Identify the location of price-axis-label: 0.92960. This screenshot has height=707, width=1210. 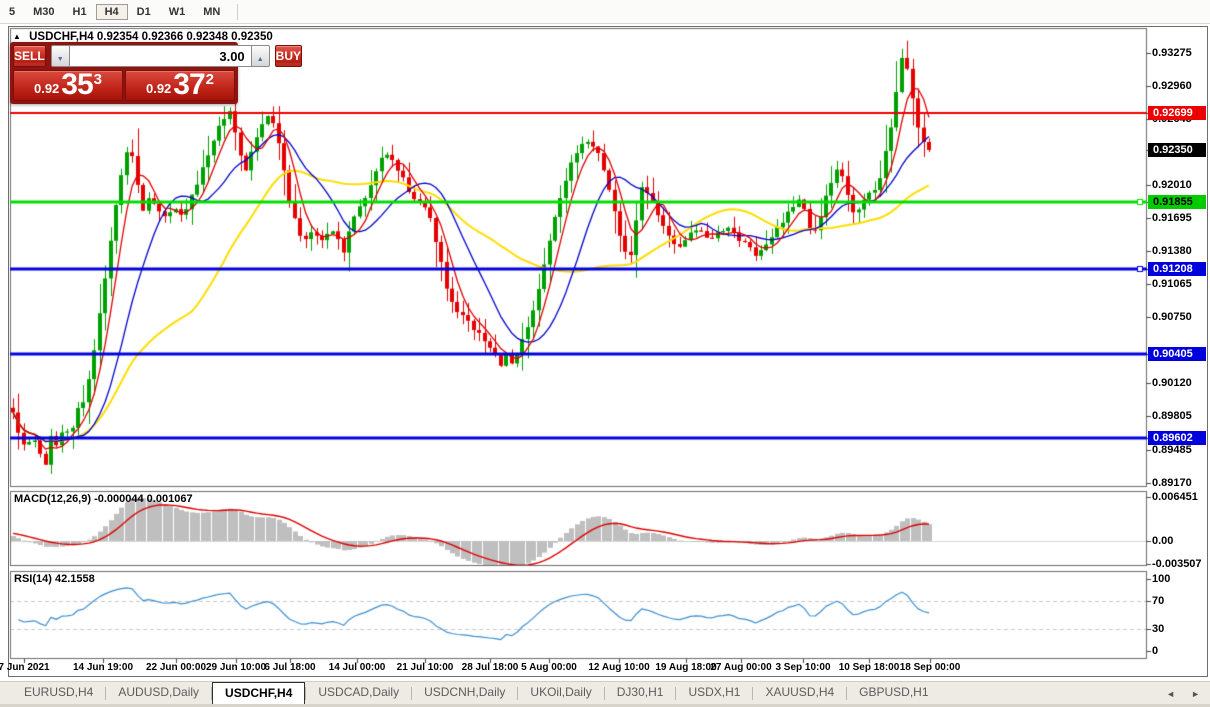
(1172, 86).